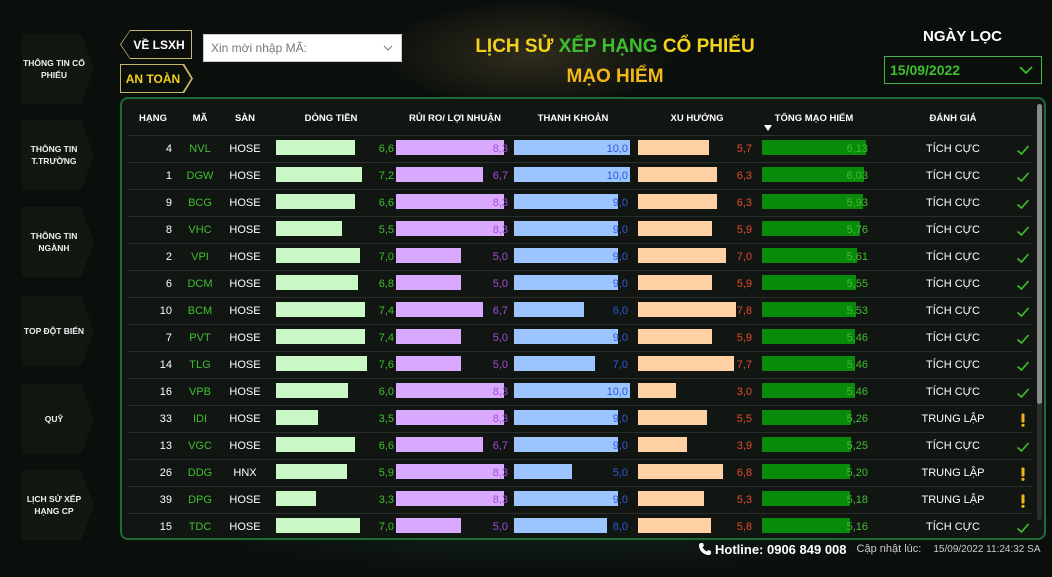 The height and width of the screenshot is (577, 1052). Describe the element at coordinates (580, 256) in the screenshot. I see `table-row: 2 VPI HOSE 7,0 5,0 9,0 7,0 5,61 TÍCH CỰC` at that location.